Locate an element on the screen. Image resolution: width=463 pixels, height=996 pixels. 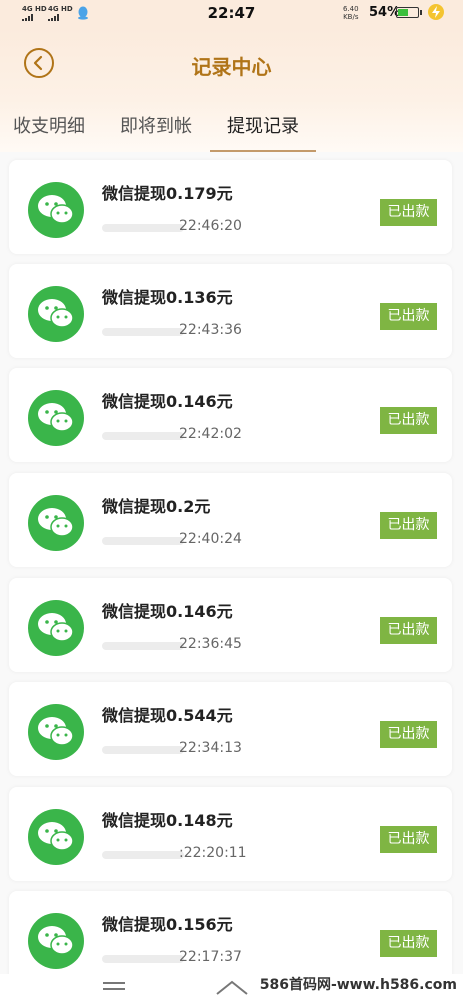
status-bar: 4G HD 4G HD 22:47 6.40 KB/s 54% is located at coordinates (231, 14).